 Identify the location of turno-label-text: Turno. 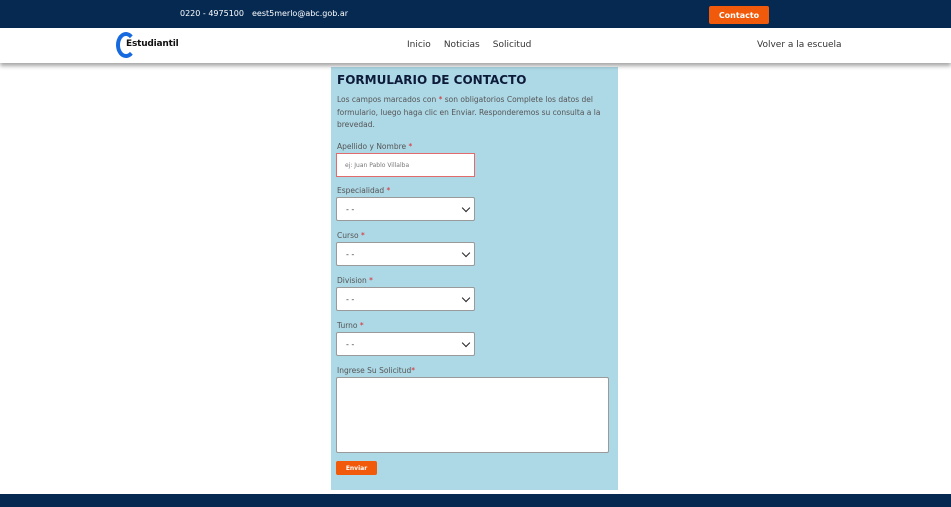
(347, 325).